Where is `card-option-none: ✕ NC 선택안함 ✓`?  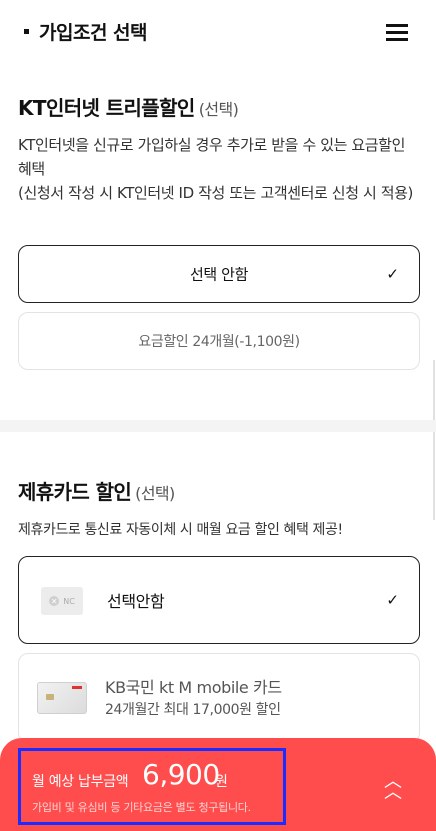 card-option-none: ✕ NC 선택안함 ✓ is located at coordinates (219, 600).